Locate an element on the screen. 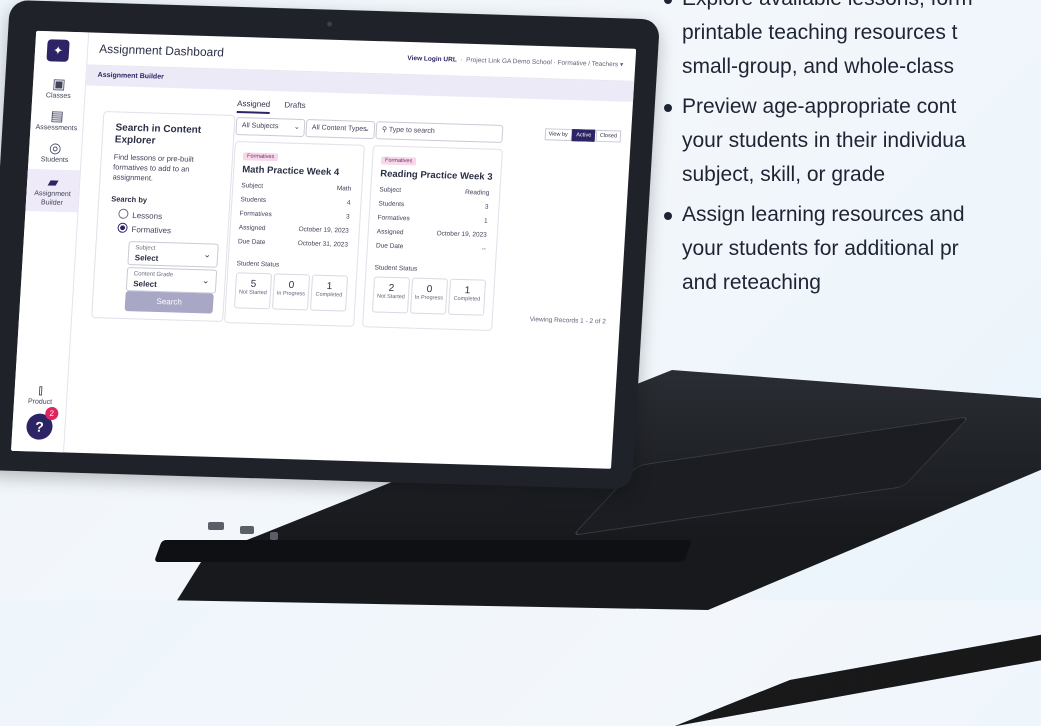 This screenshot has height=726, width=1041. radio-lessons: Lessons is located at coordinates (140, 215).